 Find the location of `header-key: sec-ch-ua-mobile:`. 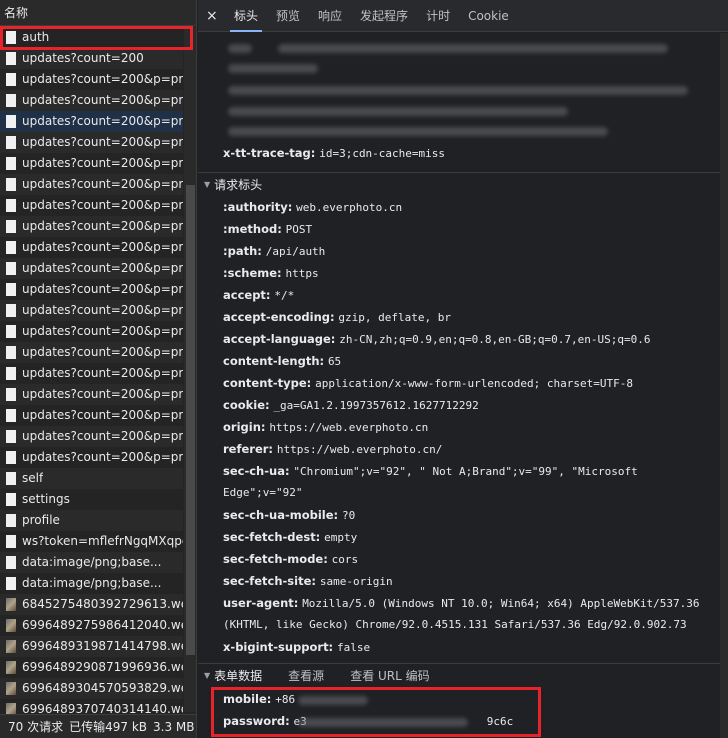

header-key: sec-ch-ua-mobile: is located at coordinates (281, 515).